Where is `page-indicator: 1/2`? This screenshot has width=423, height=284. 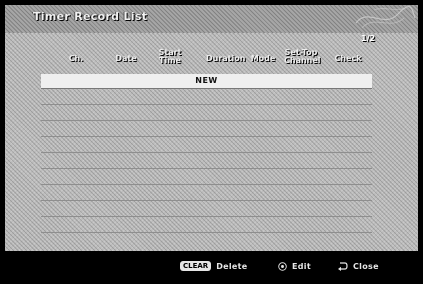
page-indicator: 1/2 is located at coordinates (368, 38).